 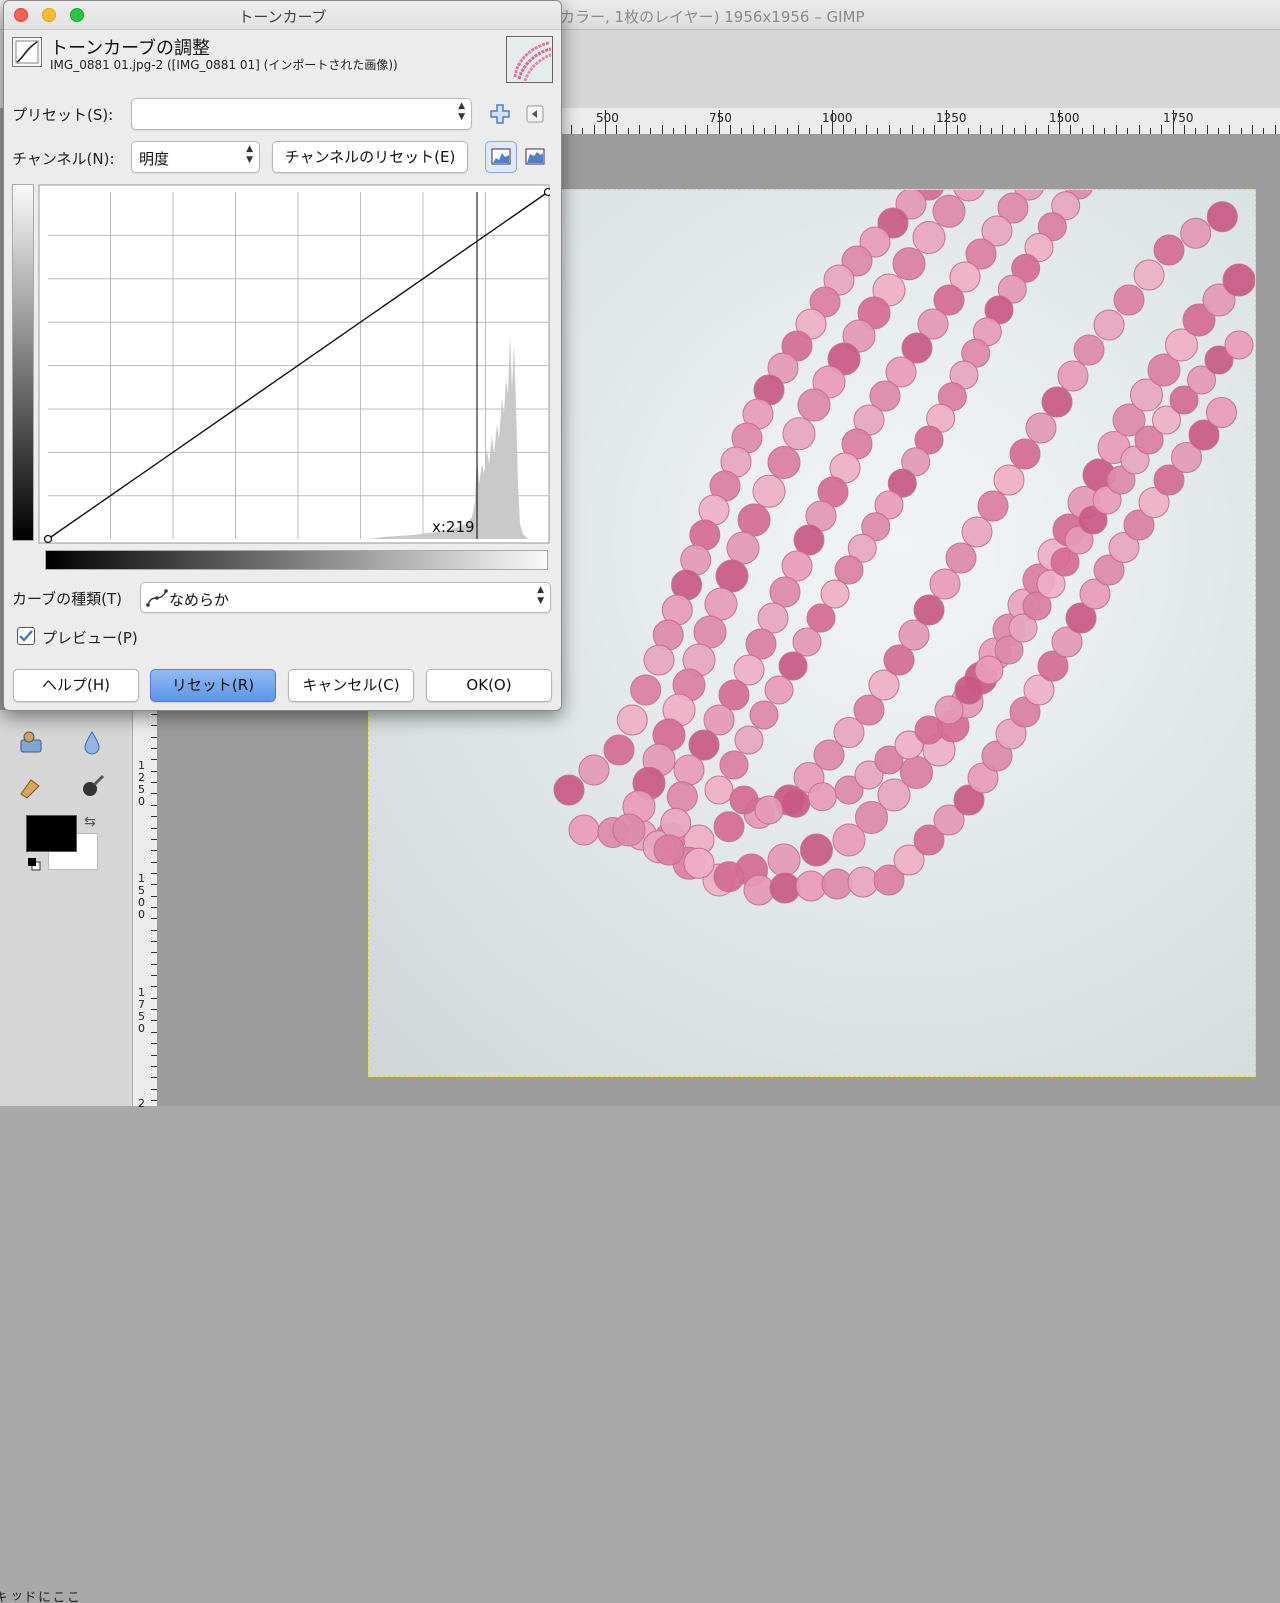 What do you see at coordinates (607, 118) in the screenshot?
I see `ruler-label-500: 500` at bounding box center [607, 118].